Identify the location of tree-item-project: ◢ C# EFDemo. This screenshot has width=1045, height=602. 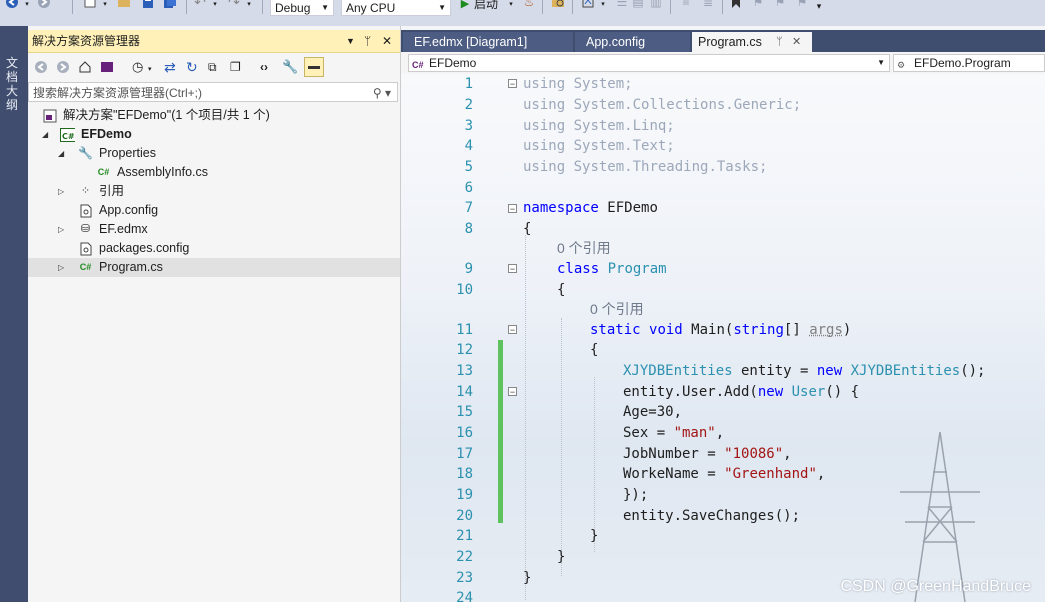
(214, 134).